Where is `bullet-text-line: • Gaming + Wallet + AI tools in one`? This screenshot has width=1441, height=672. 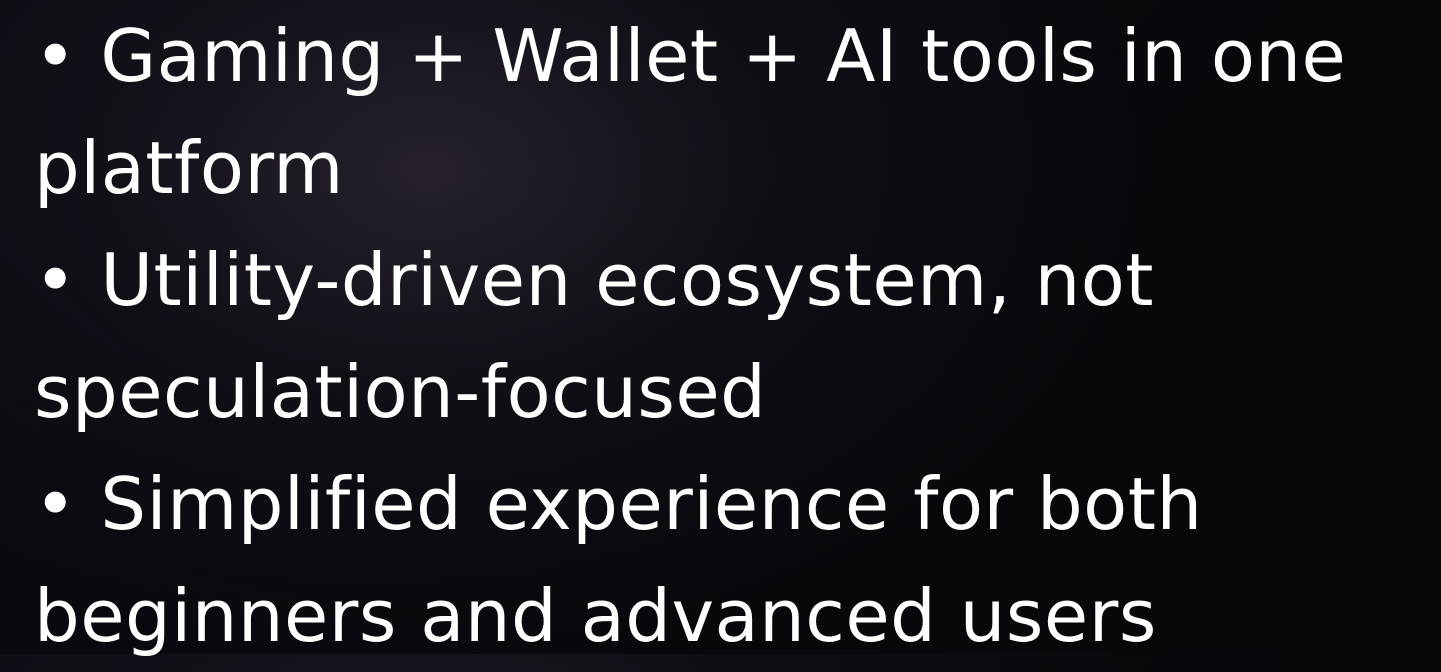 bullet-text-line: • Gaming + Wallet + AI tools in one is located at coordinates (690, 56).